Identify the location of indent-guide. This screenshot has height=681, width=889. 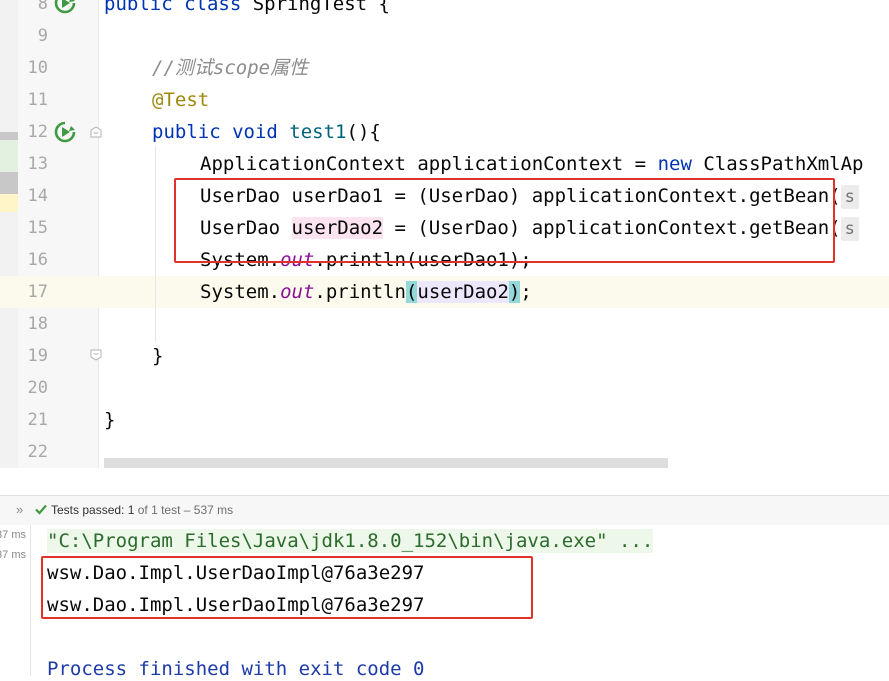
(155, 244).